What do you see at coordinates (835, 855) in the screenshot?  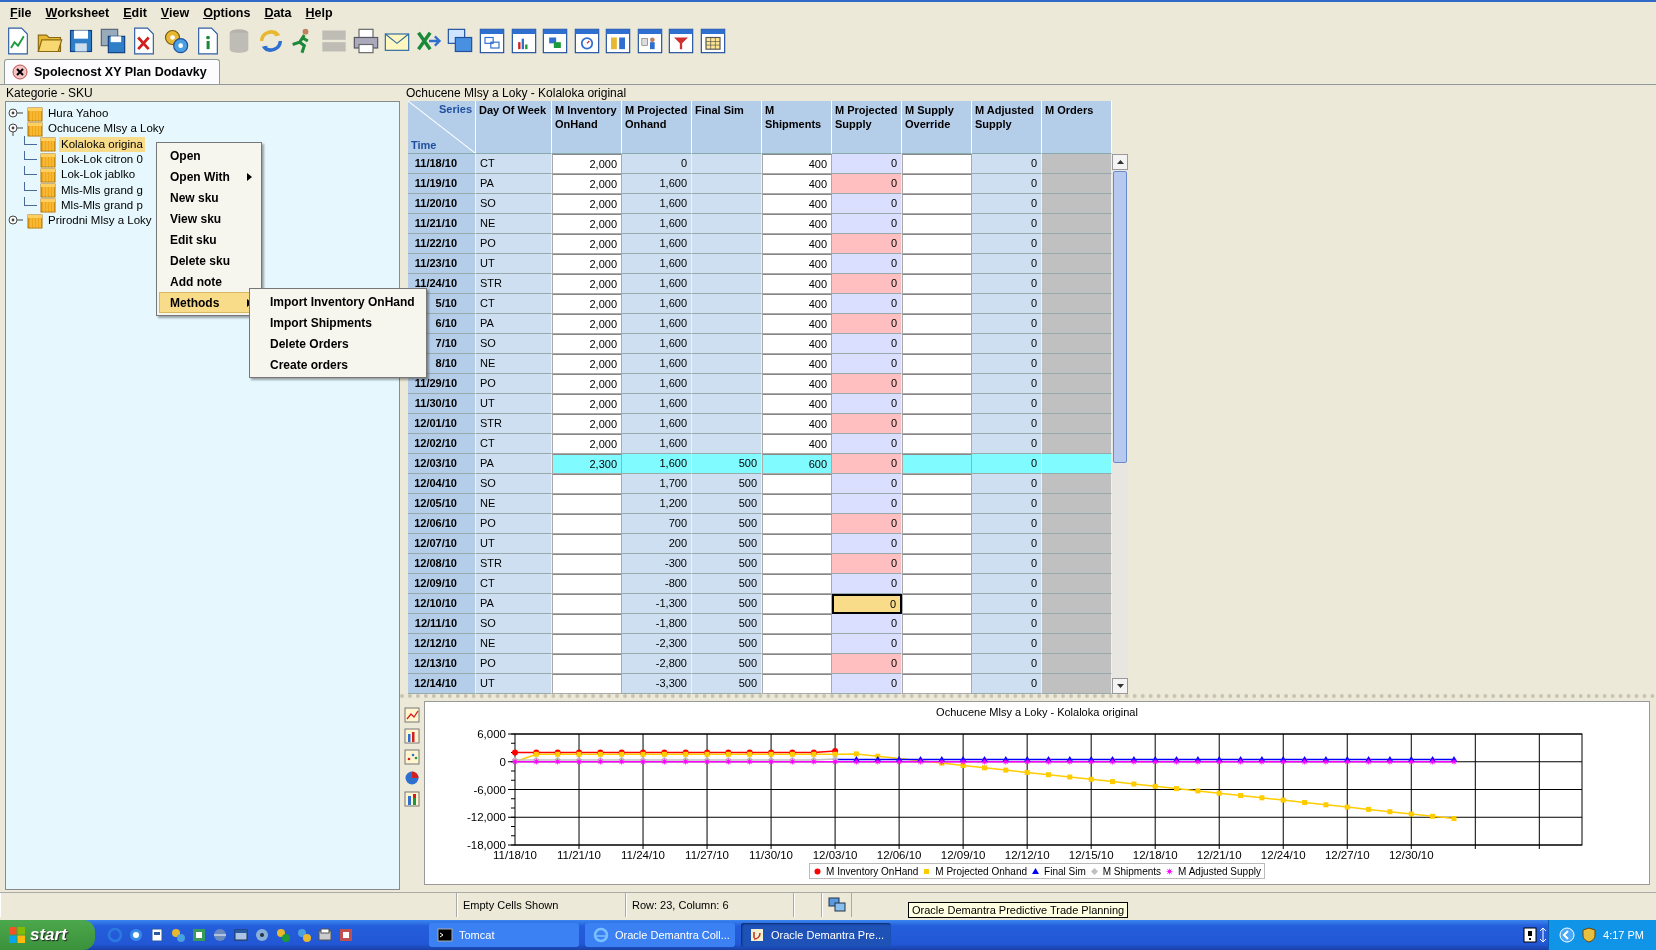 I see `axis-label: 12/03/10` at bounding box center [835, 855].